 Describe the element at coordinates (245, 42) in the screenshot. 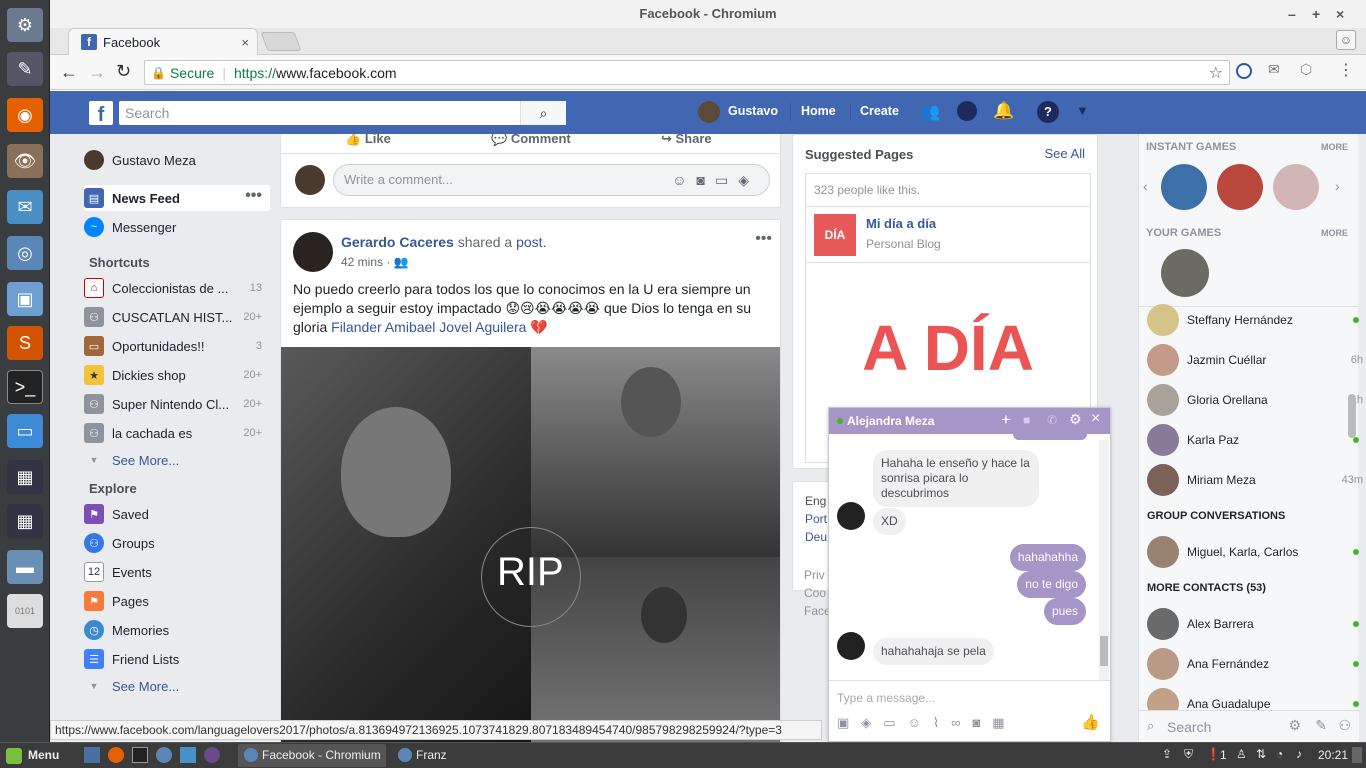

I see `close-tab-icon: ×` at that location.